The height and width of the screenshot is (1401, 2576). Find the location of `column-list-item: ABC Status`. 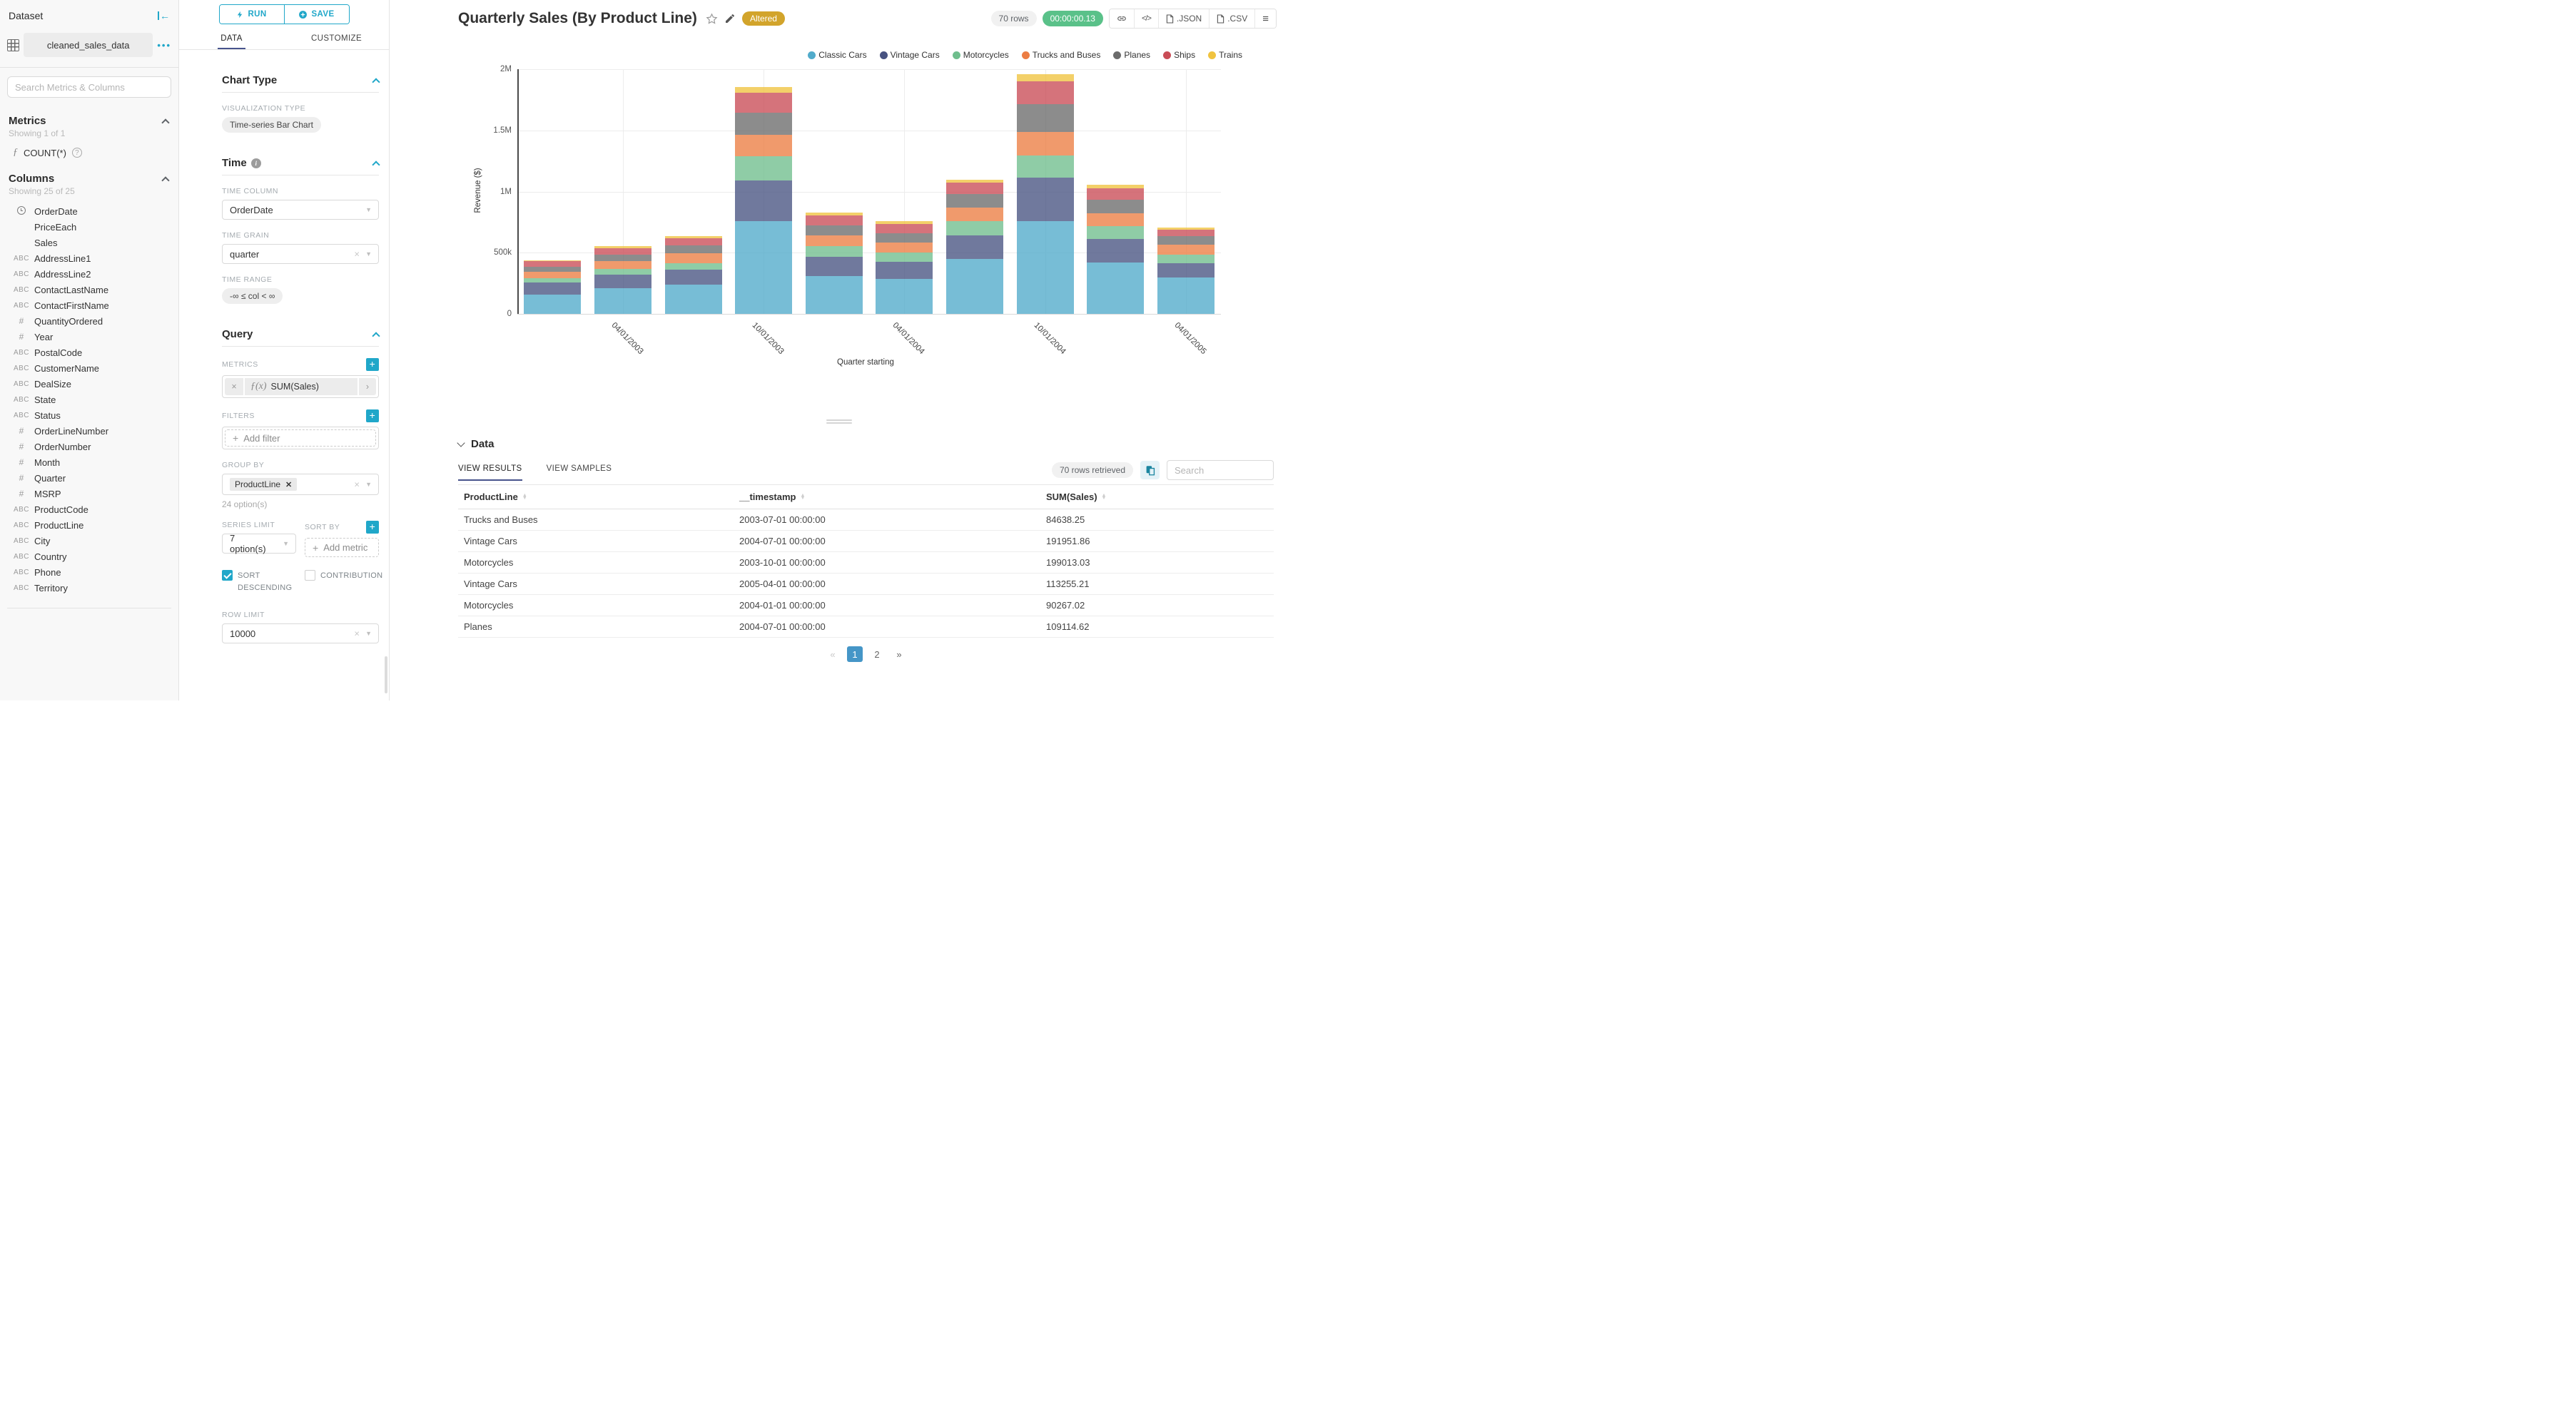

column-list-item: ABC Status is located at coordinates (89, 415).